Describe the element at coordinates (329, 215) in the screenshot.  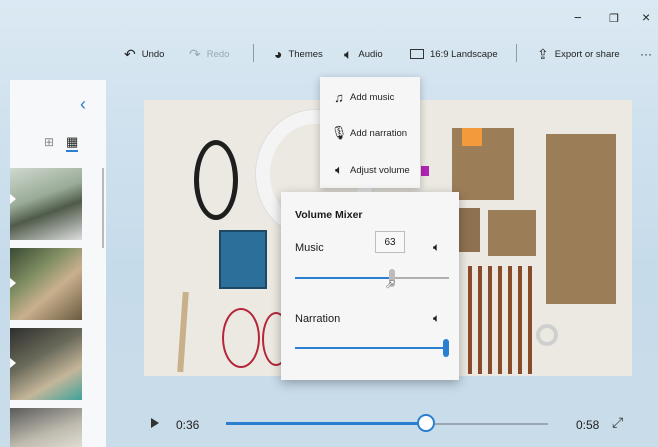
I see `volume-mixer-title: Volume Mixer` at that location.